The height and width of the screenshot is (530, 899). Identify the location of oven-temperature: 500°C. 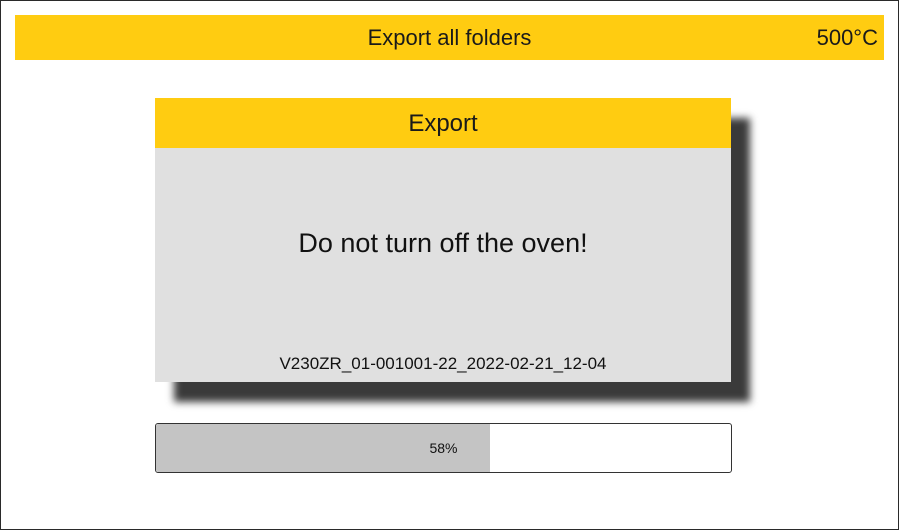
(847, 37).